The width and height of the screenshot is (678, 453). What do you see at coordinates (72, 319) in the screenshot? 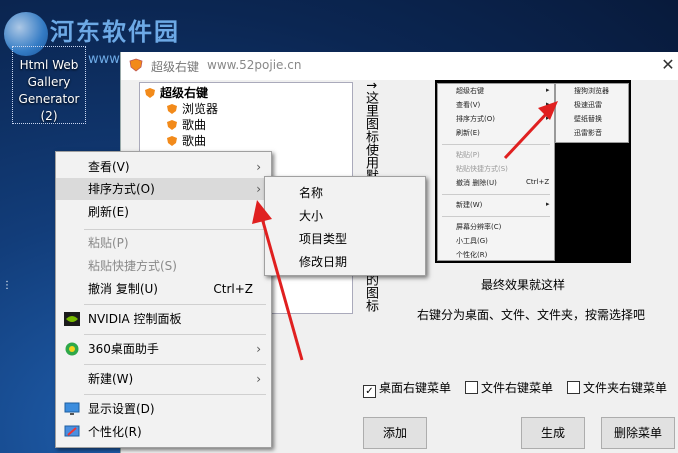
I see `nvidia-icon` at bounding box center [72, 319].